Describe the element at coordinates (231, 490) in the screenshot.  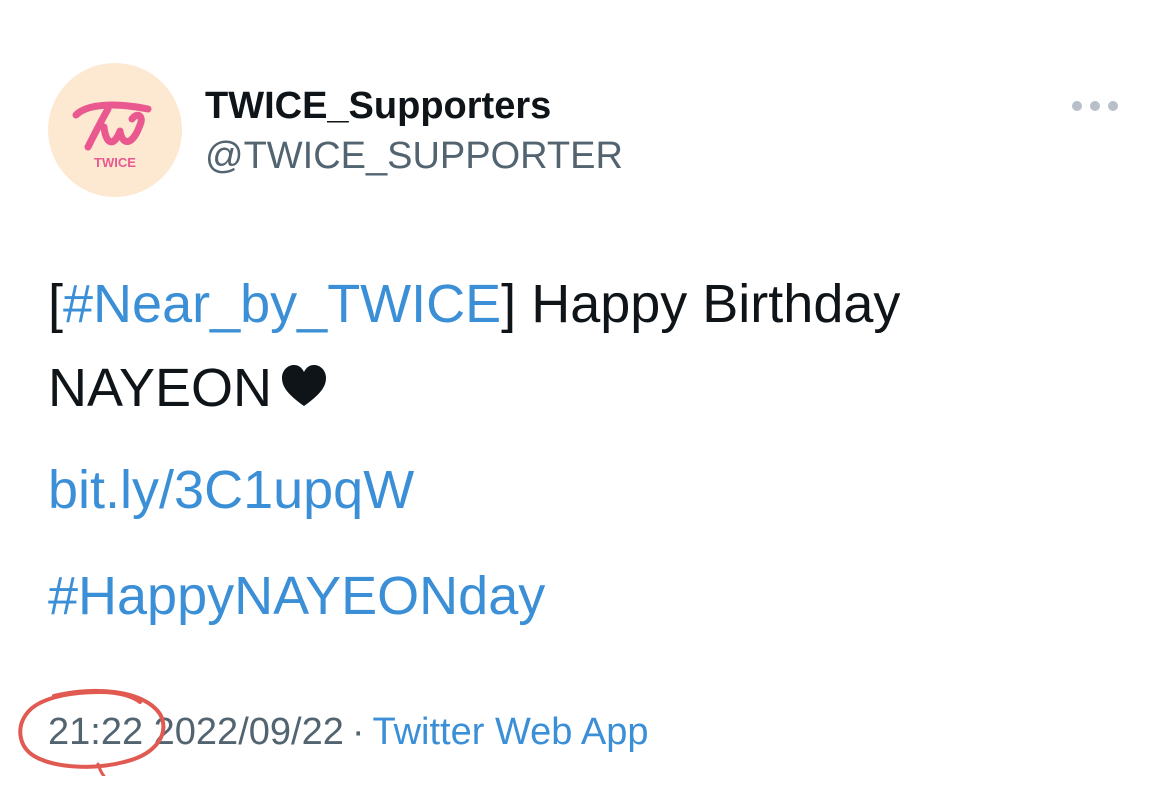
I see `short-url-link: bit.ly/3C1upqW` at that location.